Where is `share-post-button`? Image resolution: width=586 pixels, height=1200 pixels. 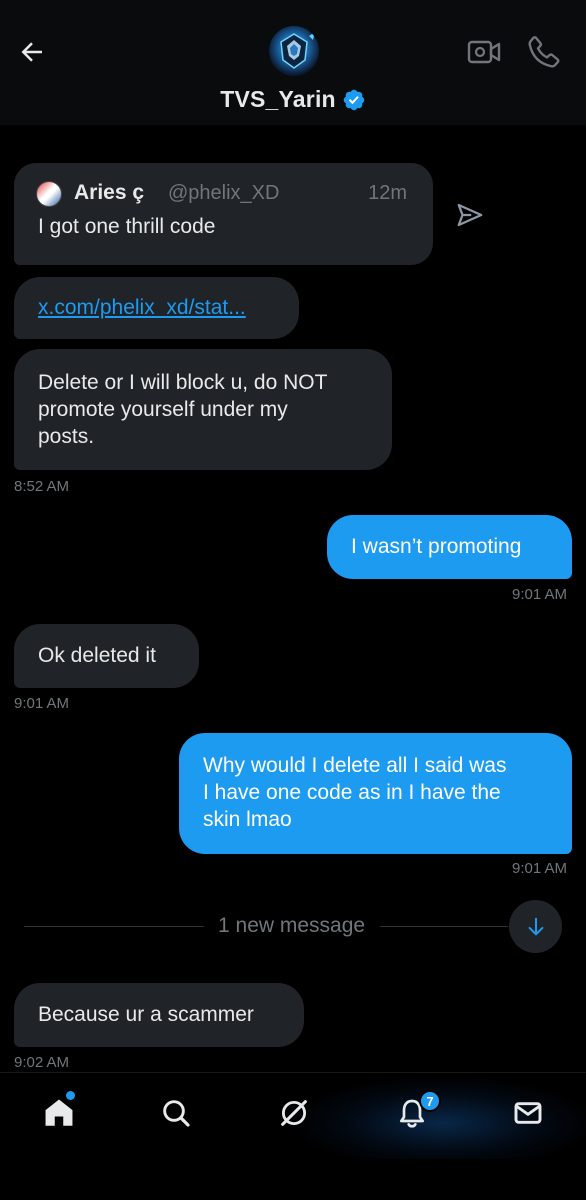
share-post-button is located at coordinates (470, 215).